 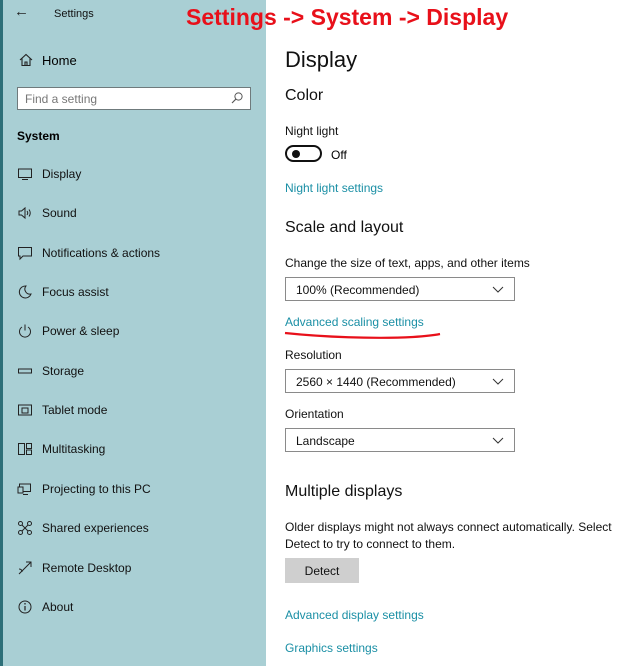 What do you see at coordinates (358, 290) in the screenshot?
I see `scale-value: 100% (Recommended)` at bounding box center [358, 290].